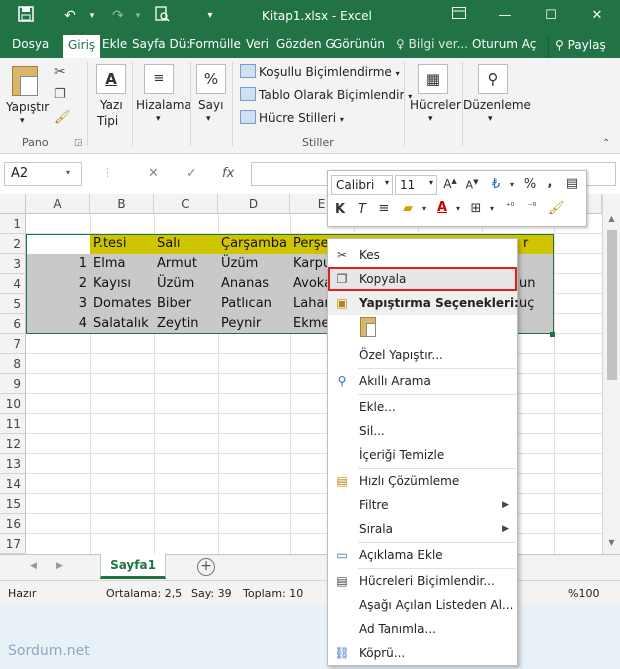  What do you see at coordinates (580, 46) in the screenshot?
I see `share-button: ⚲ Paylaş` at bounding box center [580, 46].